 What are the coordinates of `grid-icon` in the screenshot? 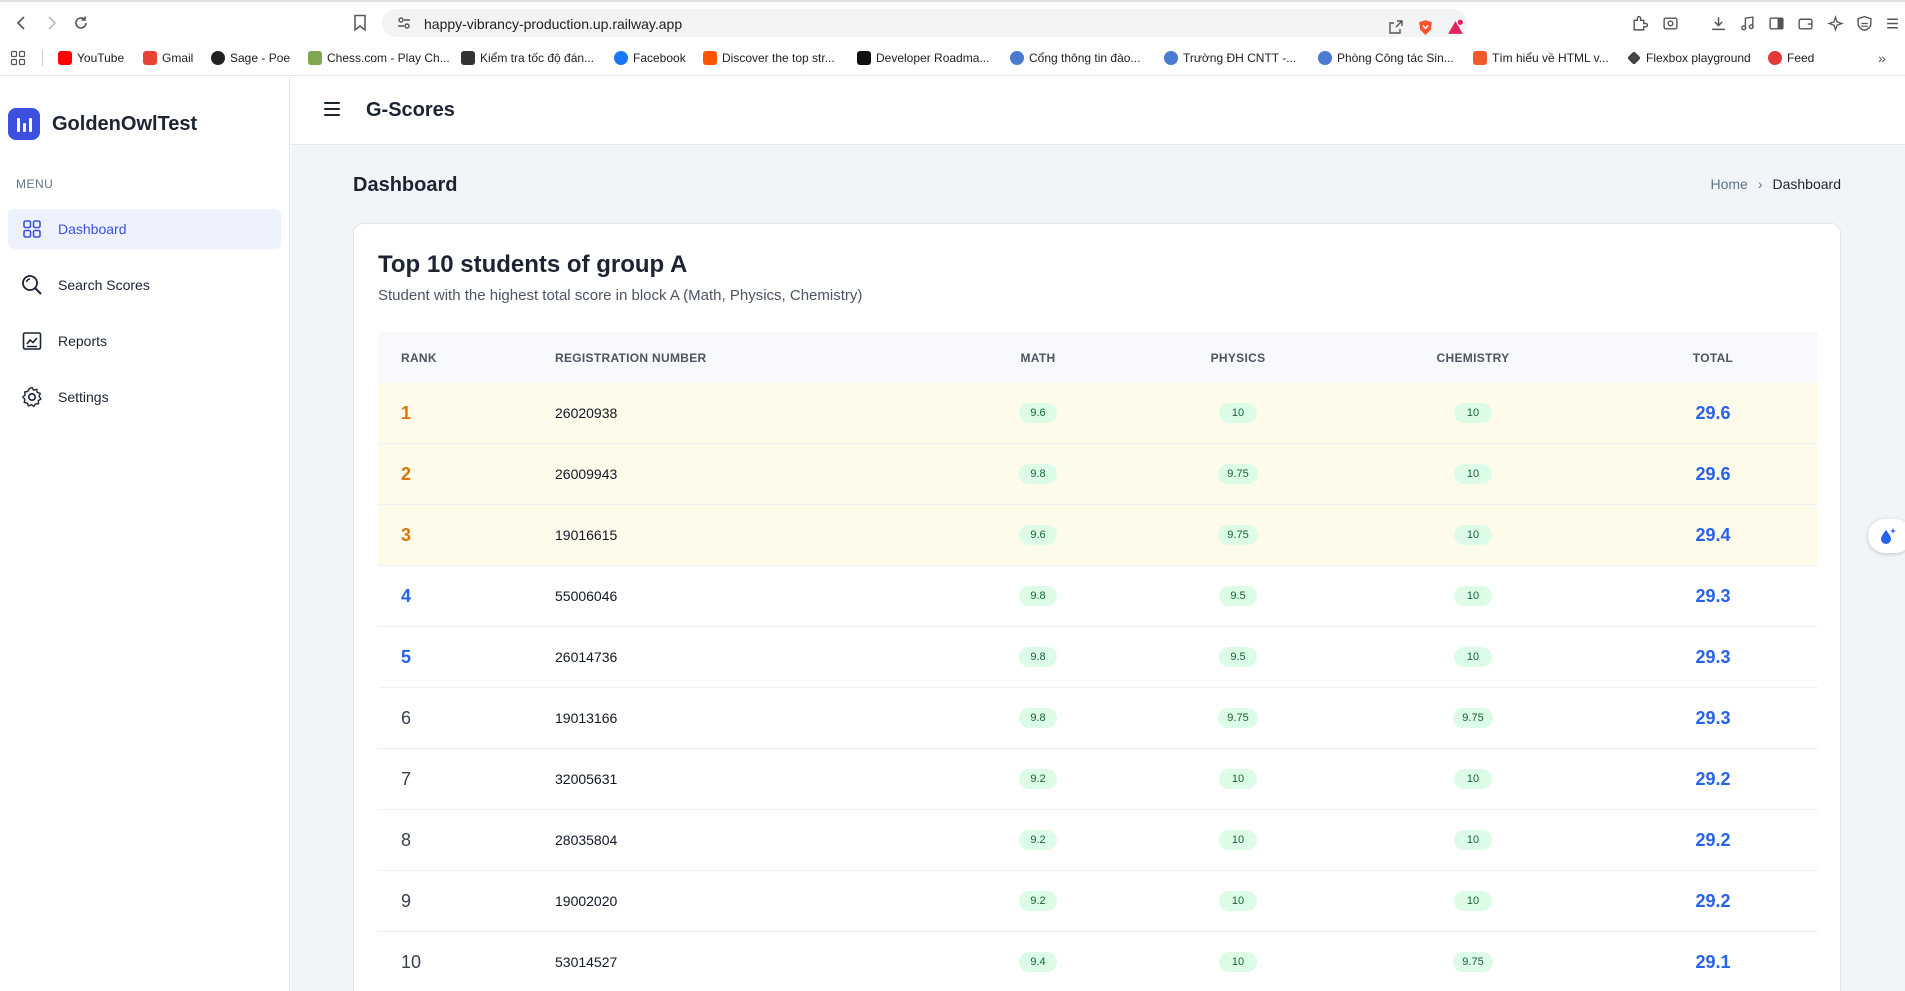 It's located at (32, 229).